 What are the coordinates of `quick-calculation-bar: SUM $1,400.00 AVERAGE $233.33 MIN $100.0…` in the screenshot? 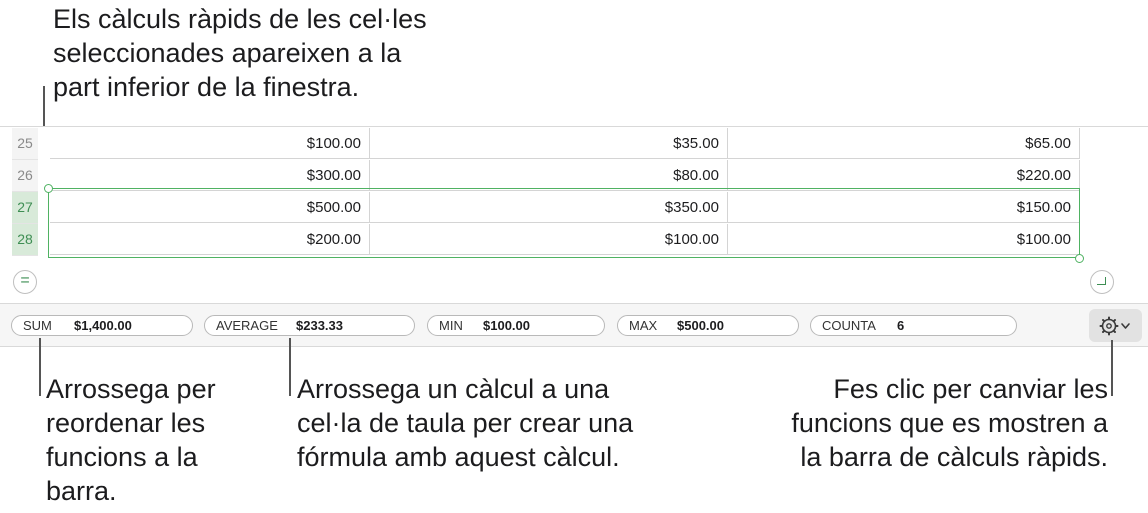 It's located at (574, 325).